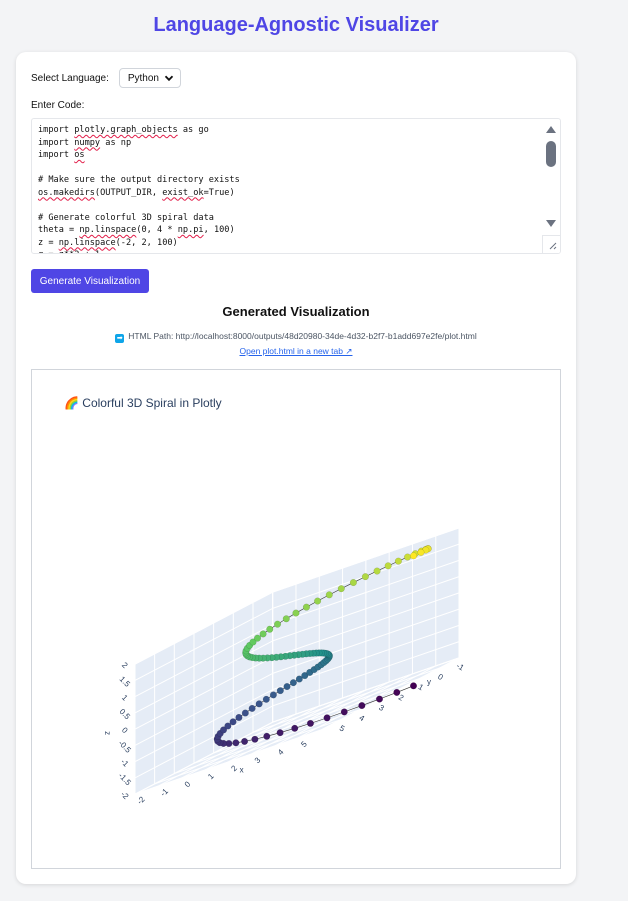 This screenshot has width=628, height=901. What do you see at coordinates (188, 784) in the screenshot?
I see `x-tick-label: 0` at bounding box center [188, 784].